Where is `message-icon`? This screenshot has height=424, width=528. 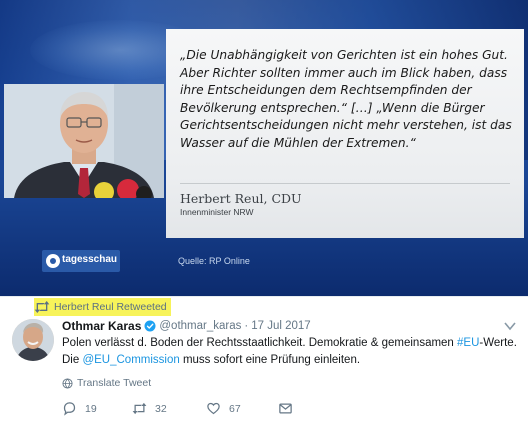
message-icon is located at coordinates (285, 408).